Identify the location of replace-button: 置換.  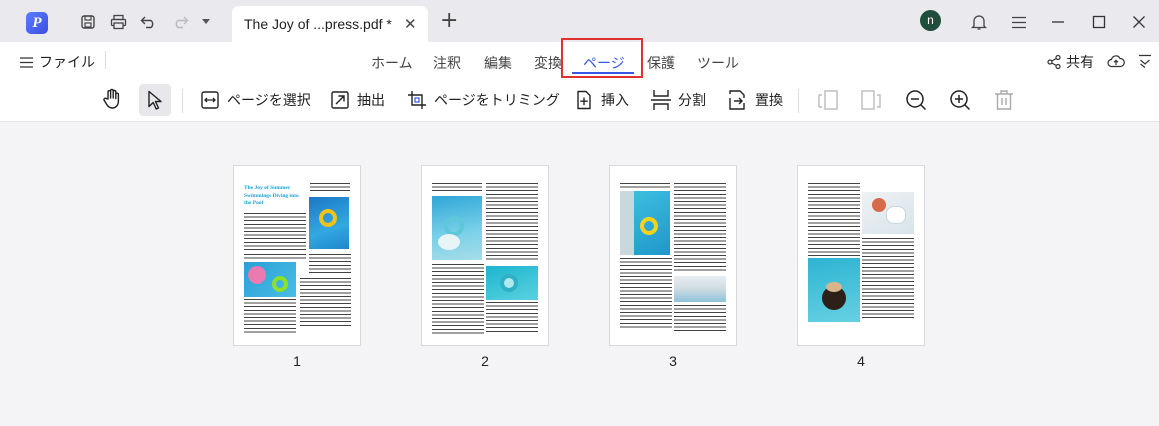
(755, 100).